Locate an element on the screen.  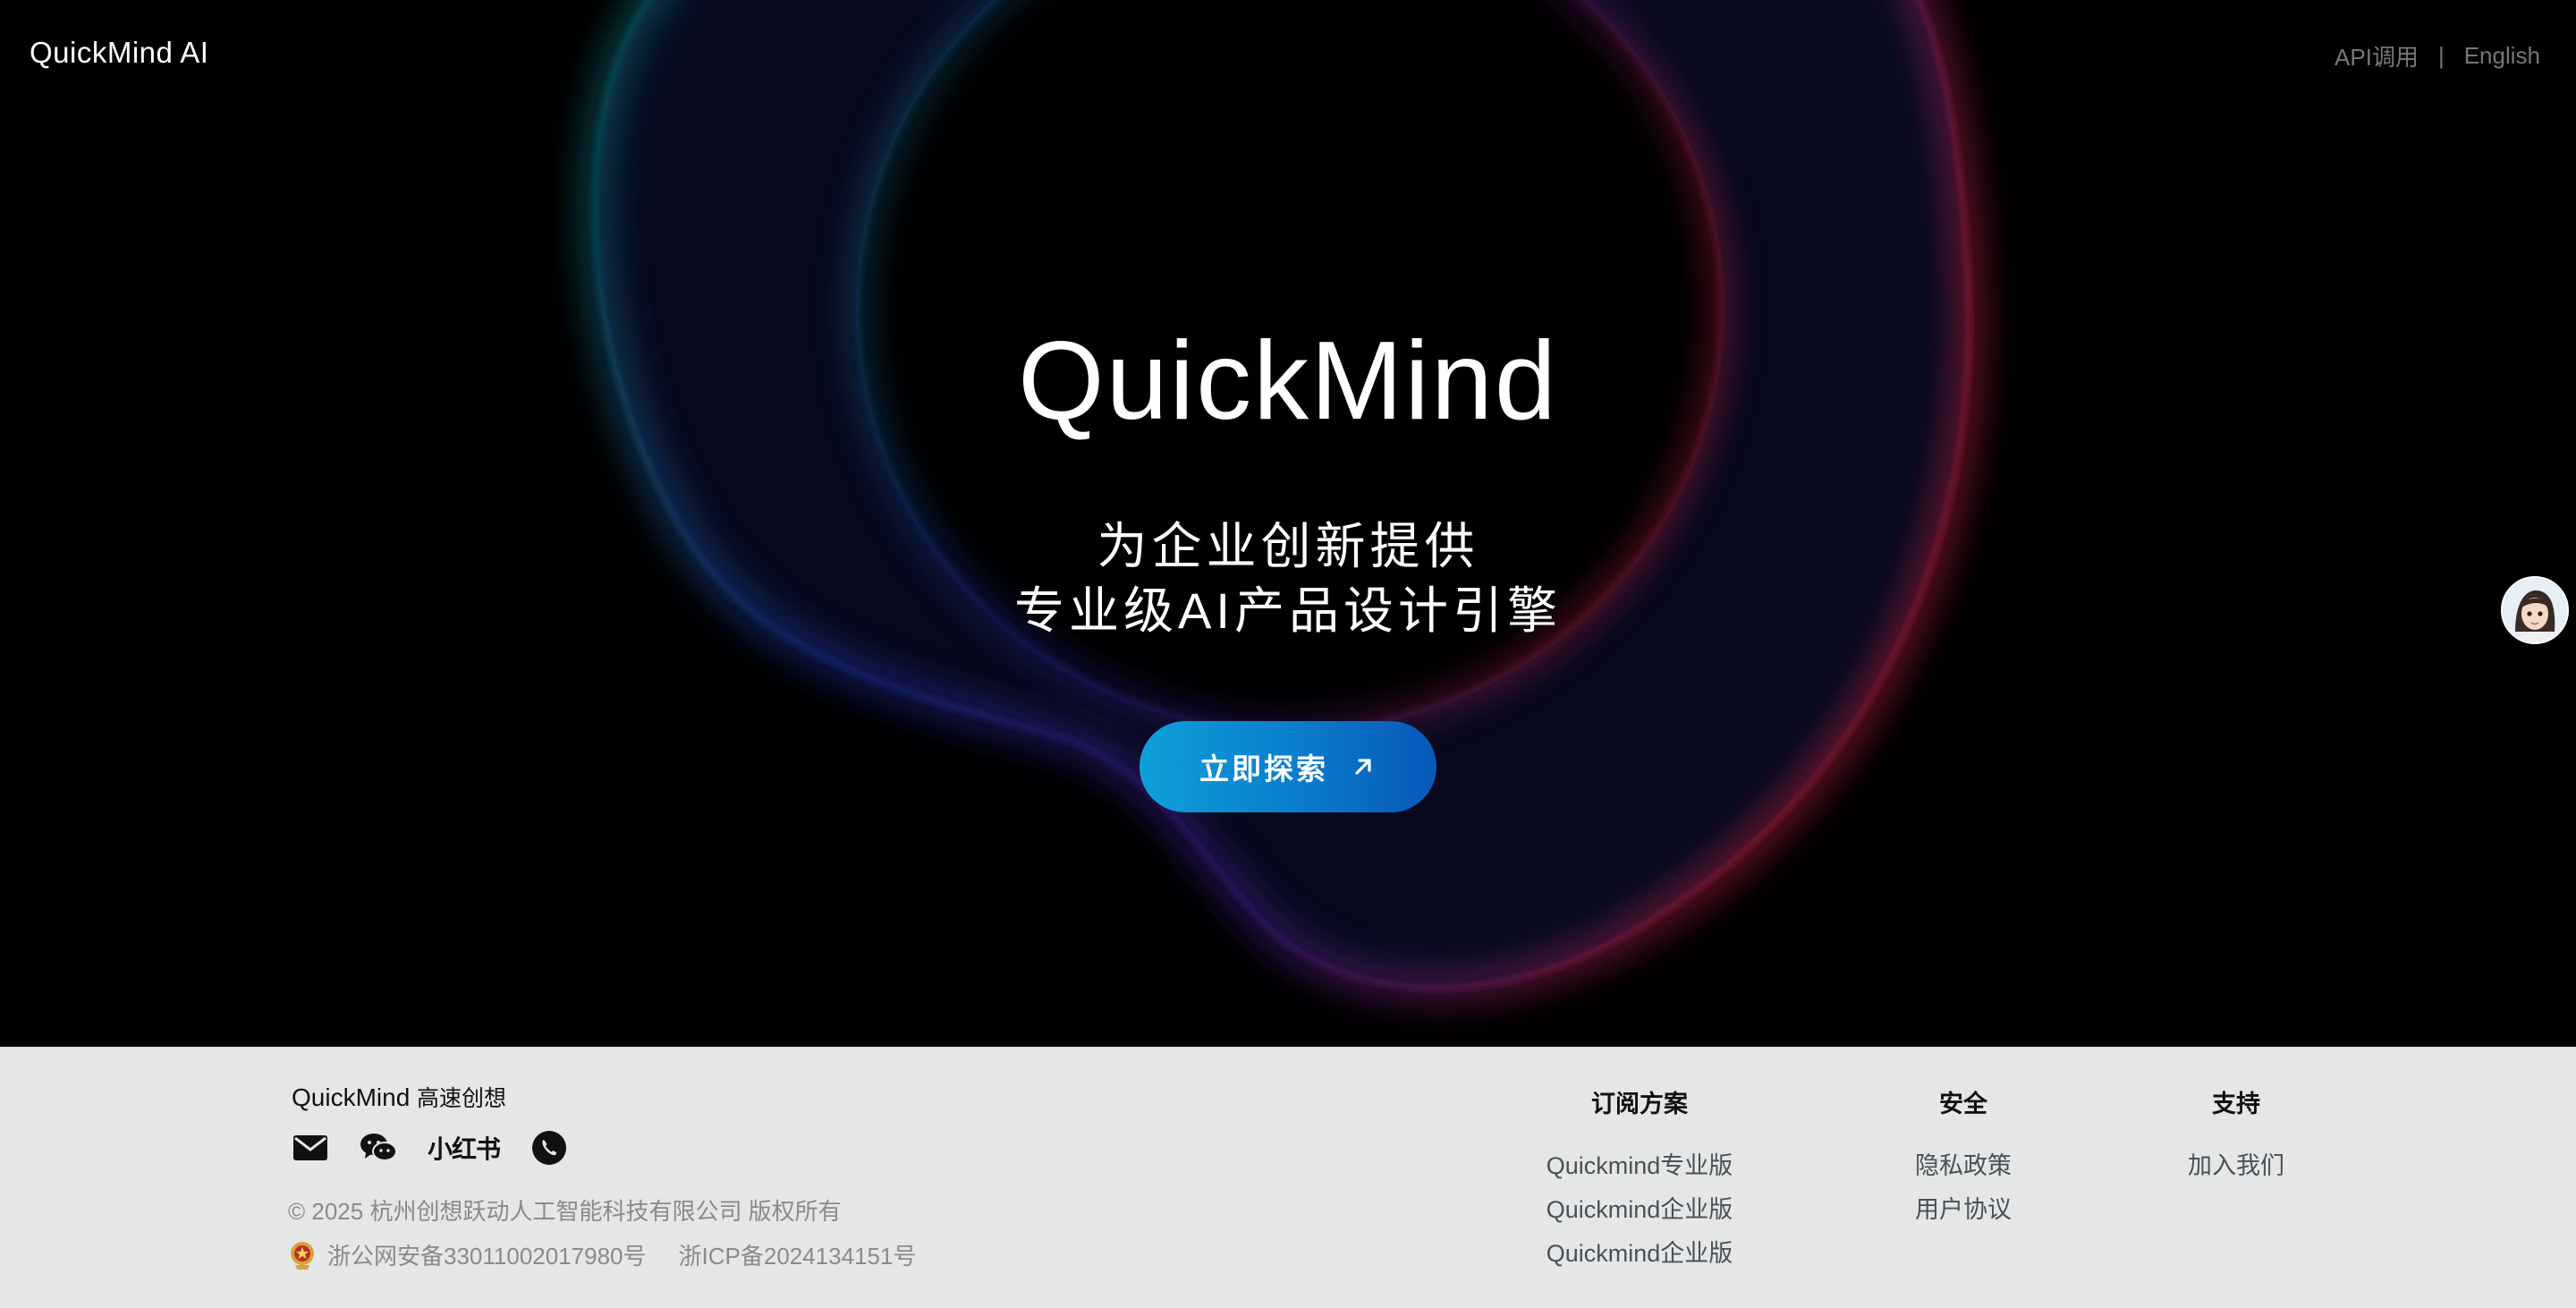
mail-icon is located at coordinates (310, 1148).